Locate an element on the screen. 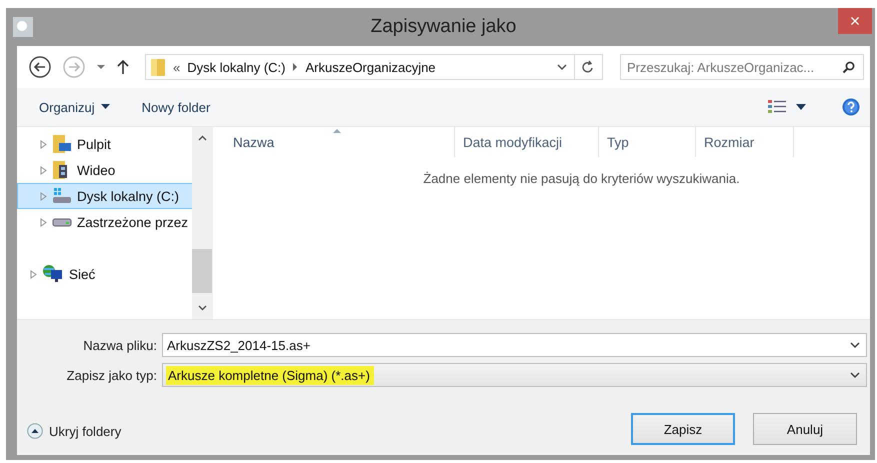  tree-item: Zastrzeżone przez is located at coordinates (104, 222).